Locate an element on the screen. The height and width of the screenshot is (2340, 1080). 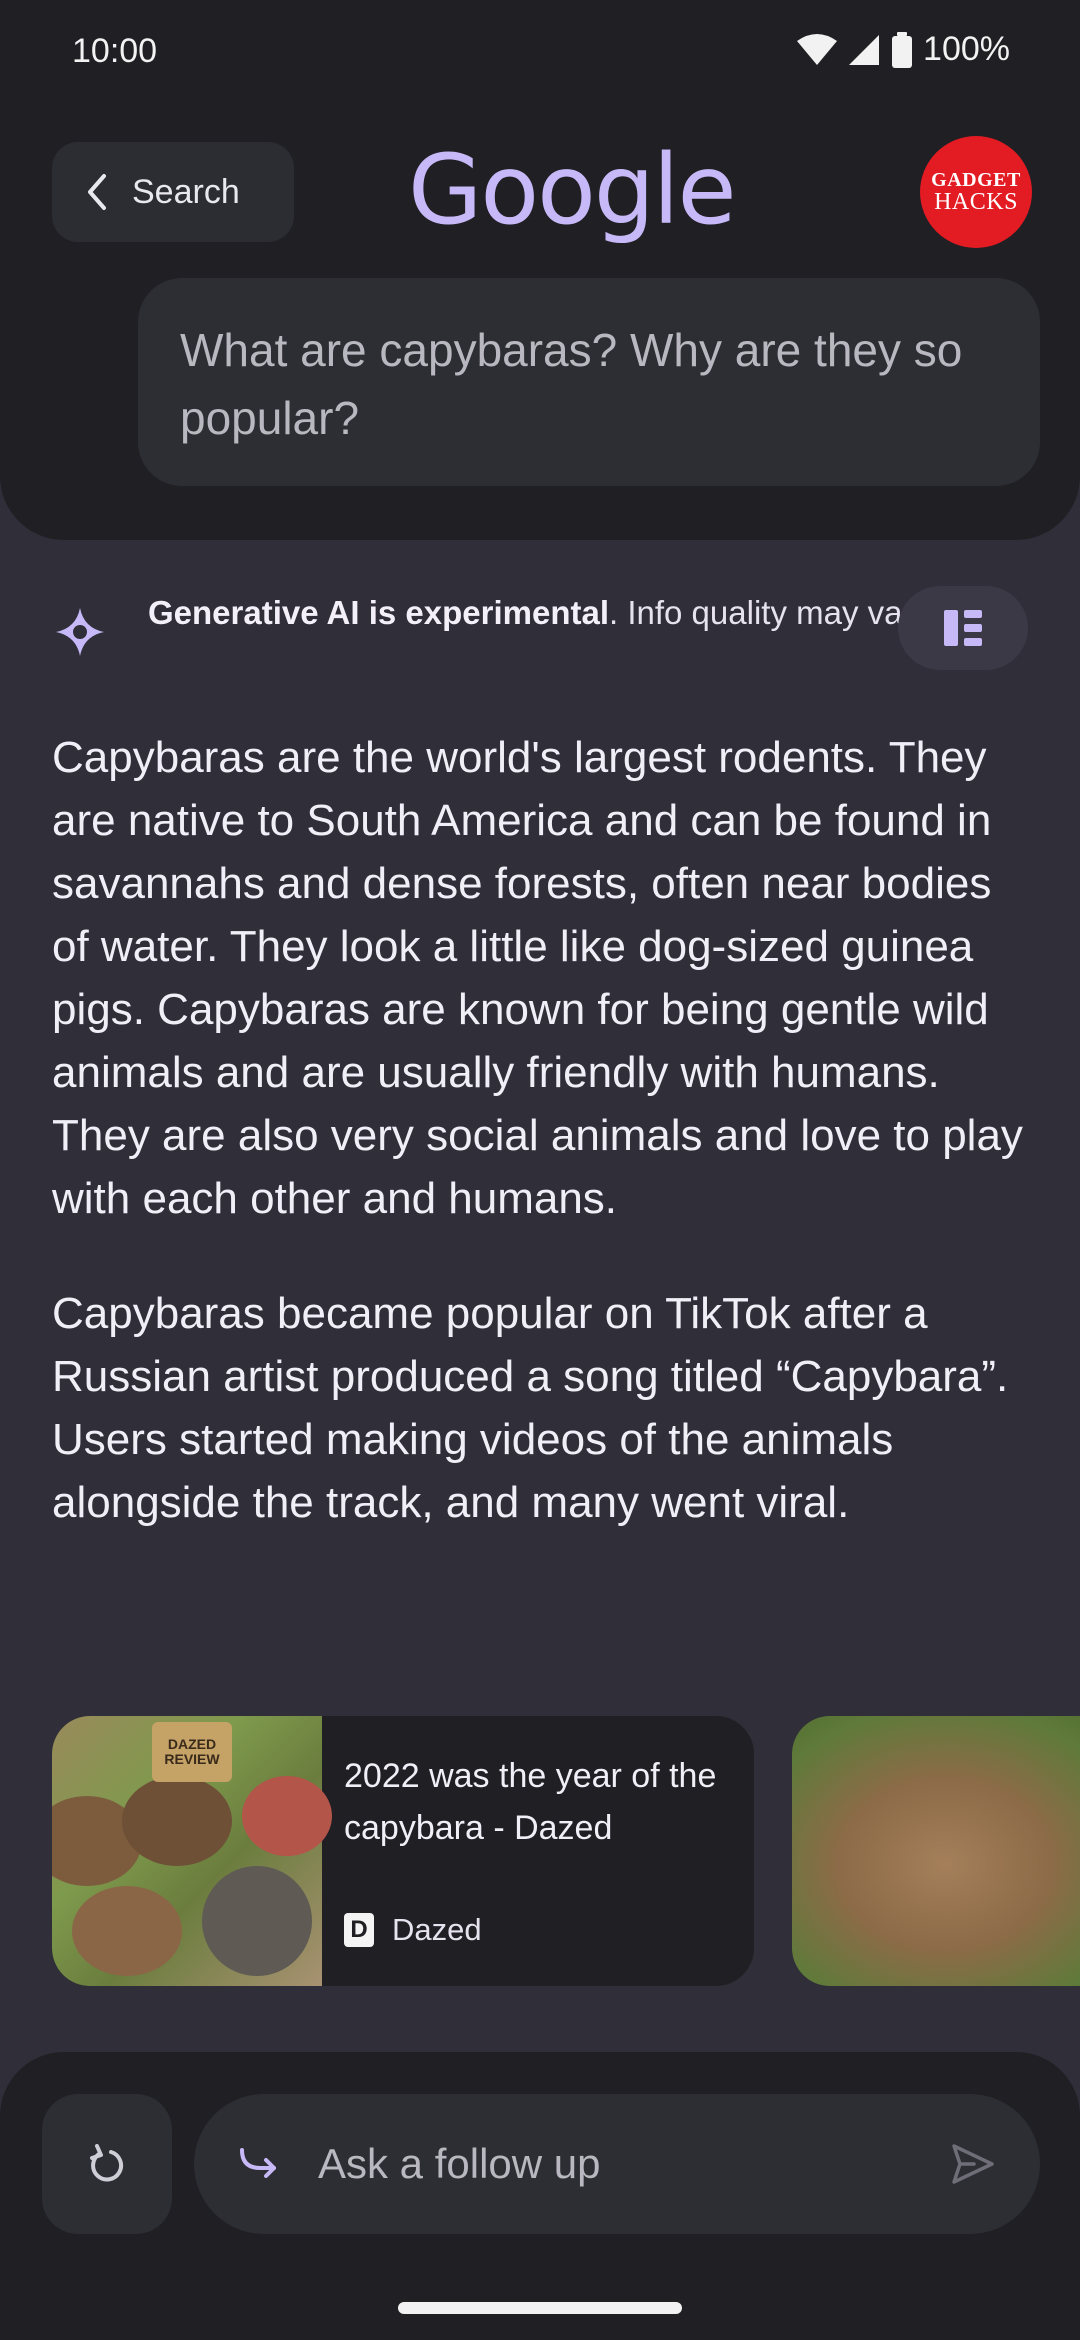
status-time: 10:00 is located at coordinates (115, 51).